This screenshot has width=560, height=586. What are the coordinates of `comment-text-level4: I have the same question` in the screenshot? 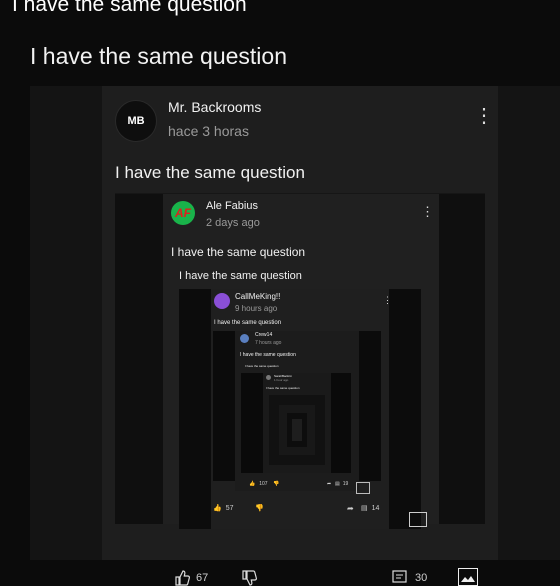 It's located at (268, 355).